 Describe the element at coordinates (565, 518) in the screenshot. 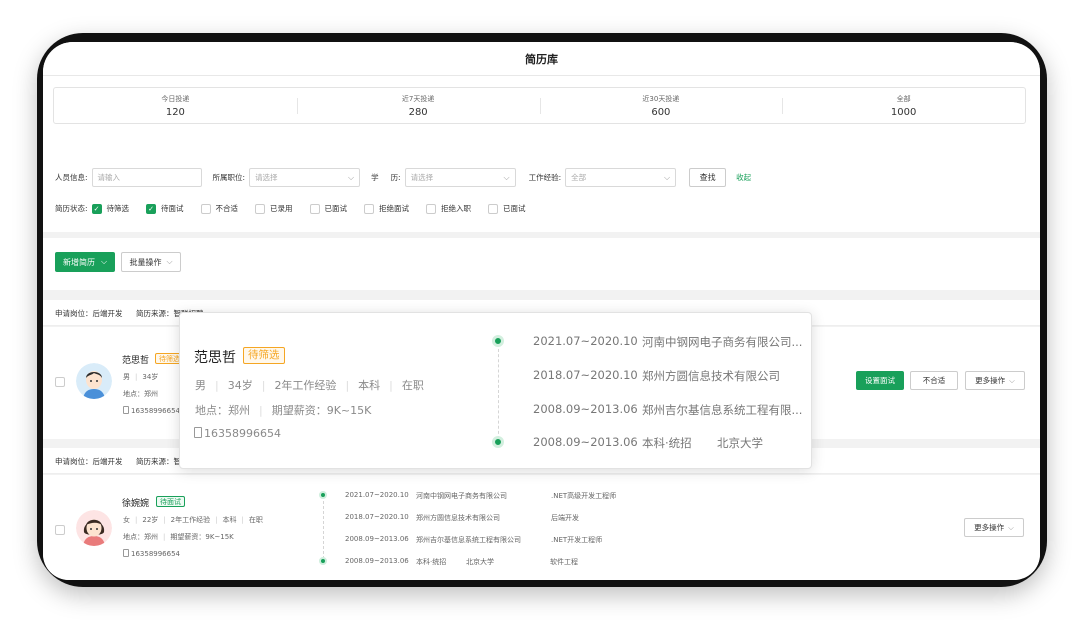

I see `timeline-role: 后端开发` at that location.